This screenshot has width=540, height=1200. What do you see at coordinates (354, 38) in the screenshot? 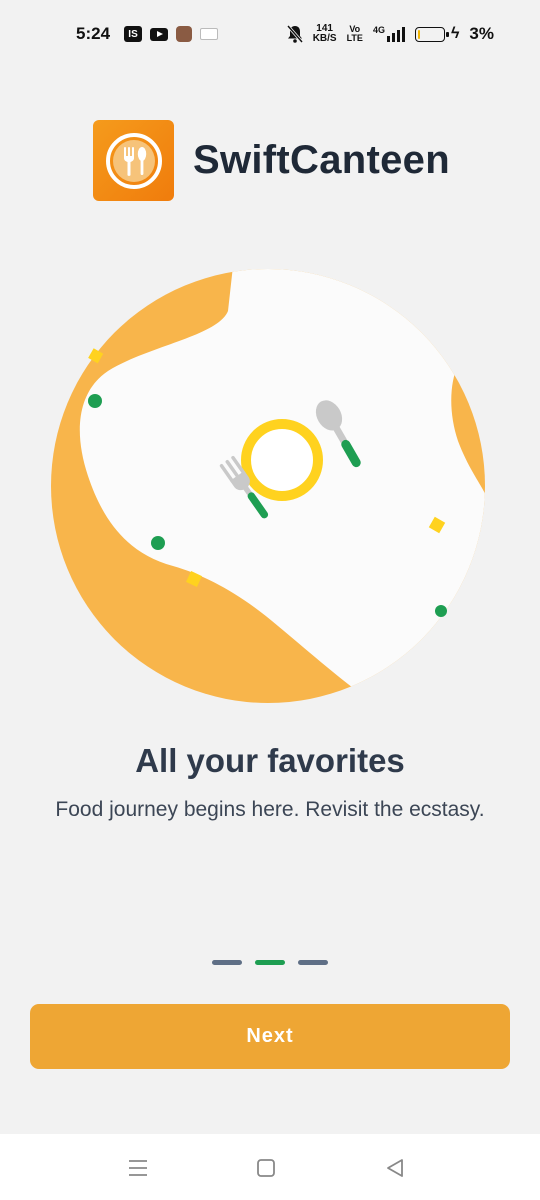
I see `volte-bottom: LTE` at bounding box center [354, 38].